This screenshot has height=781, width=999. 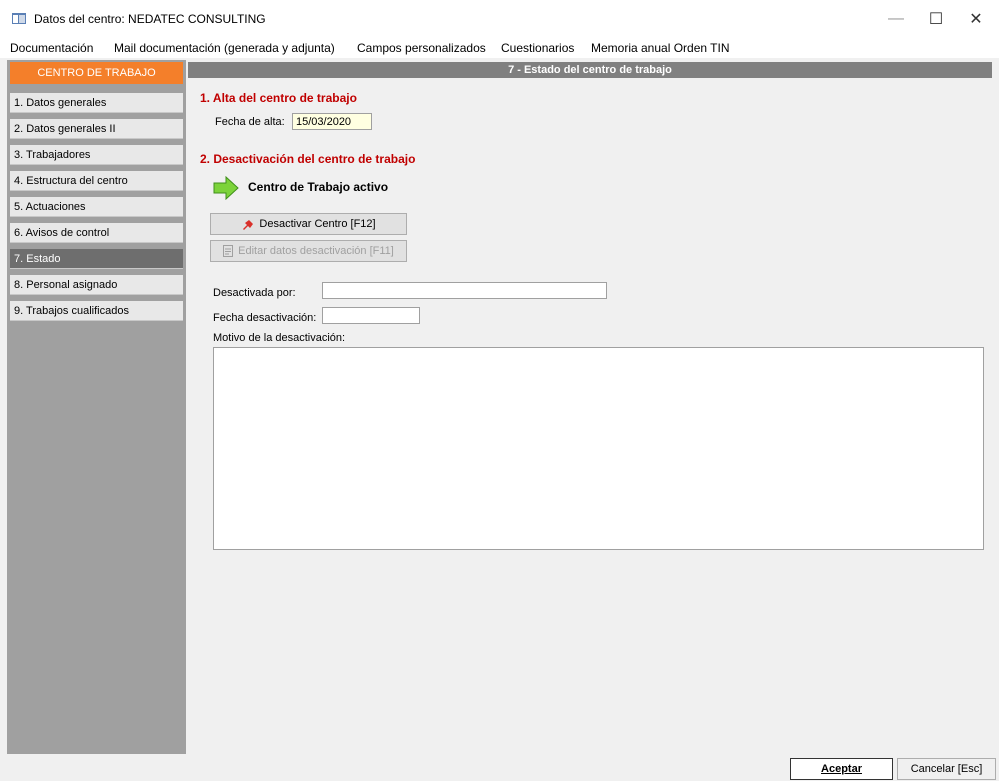 What do you see at coordinates (96, 285) in the screenshot?
I see `sidebar-item-personal: 8. Personal asignado` at bounding box center [96, 285].